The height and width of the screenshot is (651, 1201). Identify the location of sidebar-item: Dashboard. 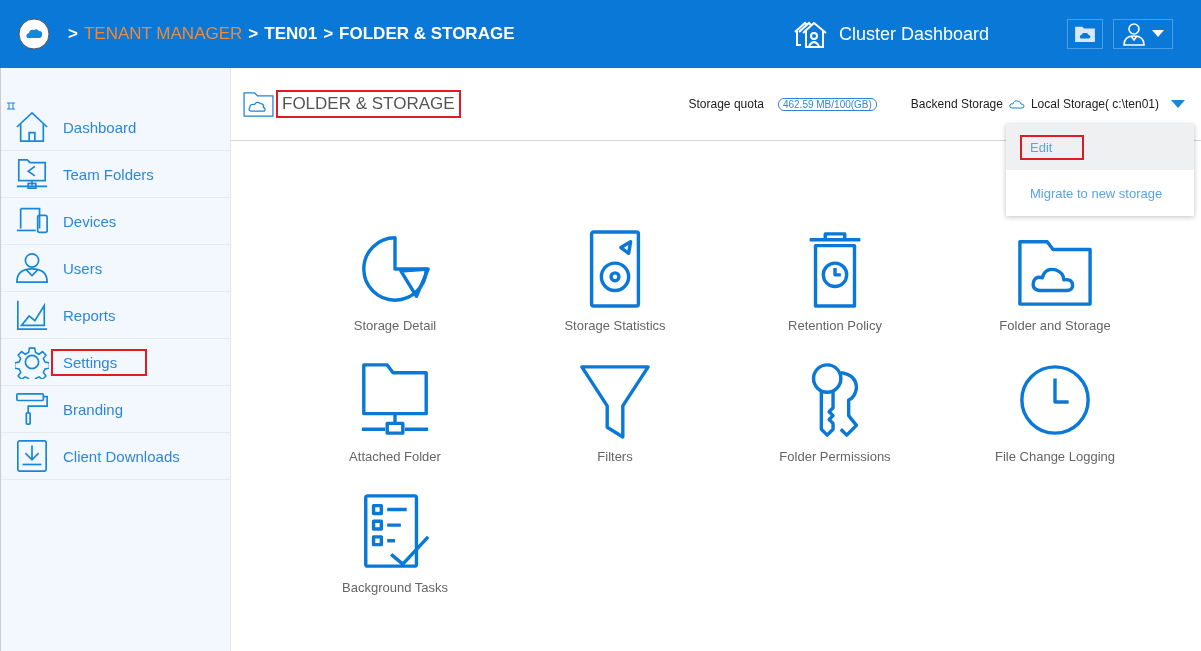
(100, 127).